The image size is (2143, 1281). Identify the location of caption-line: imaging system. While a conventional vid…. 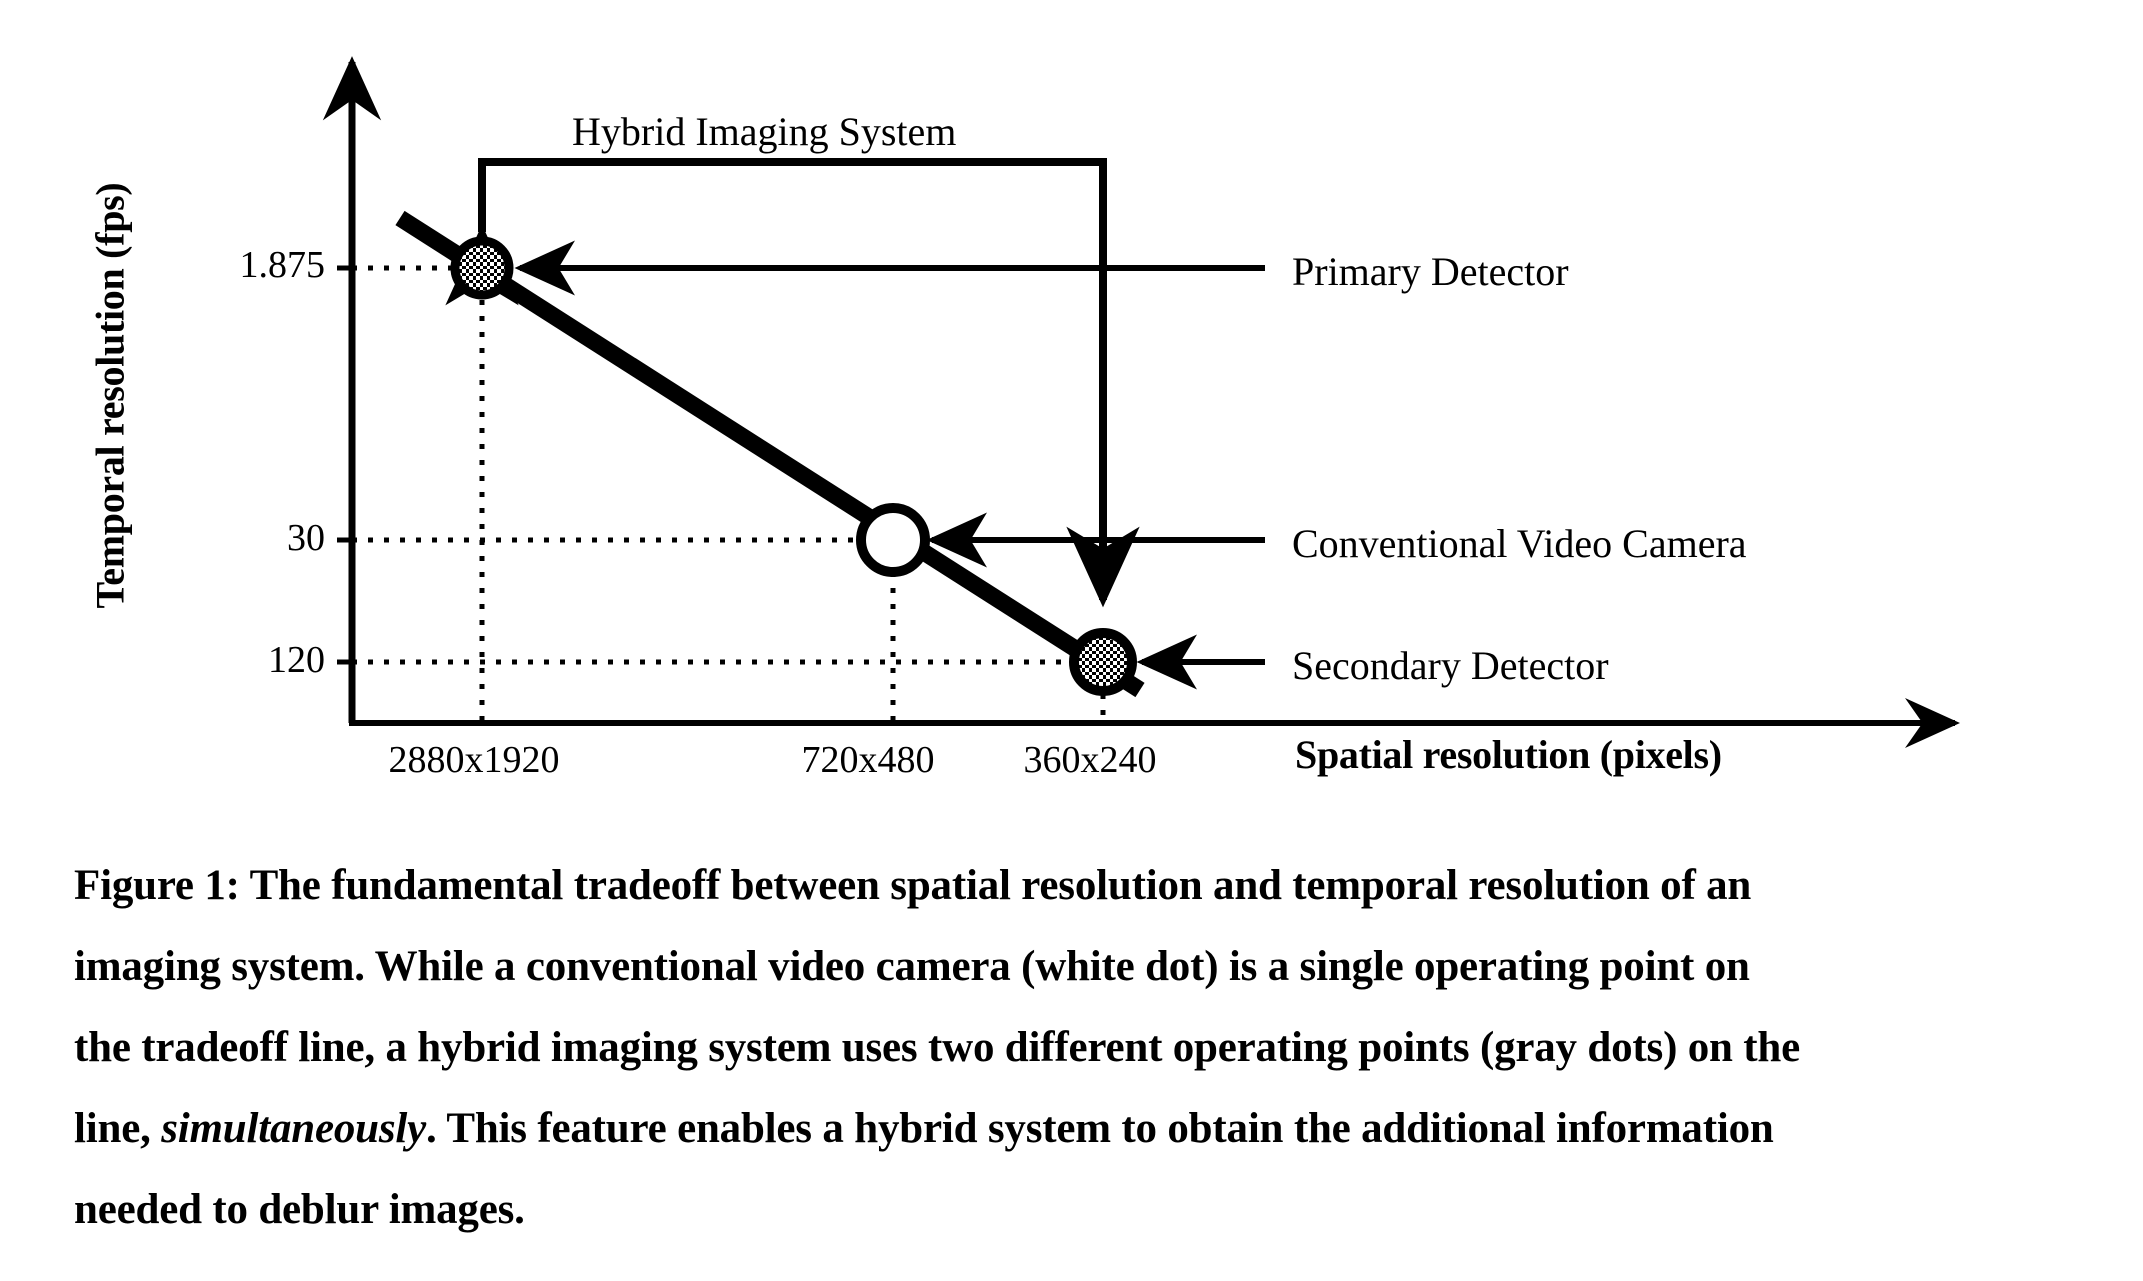
(1074, 966).